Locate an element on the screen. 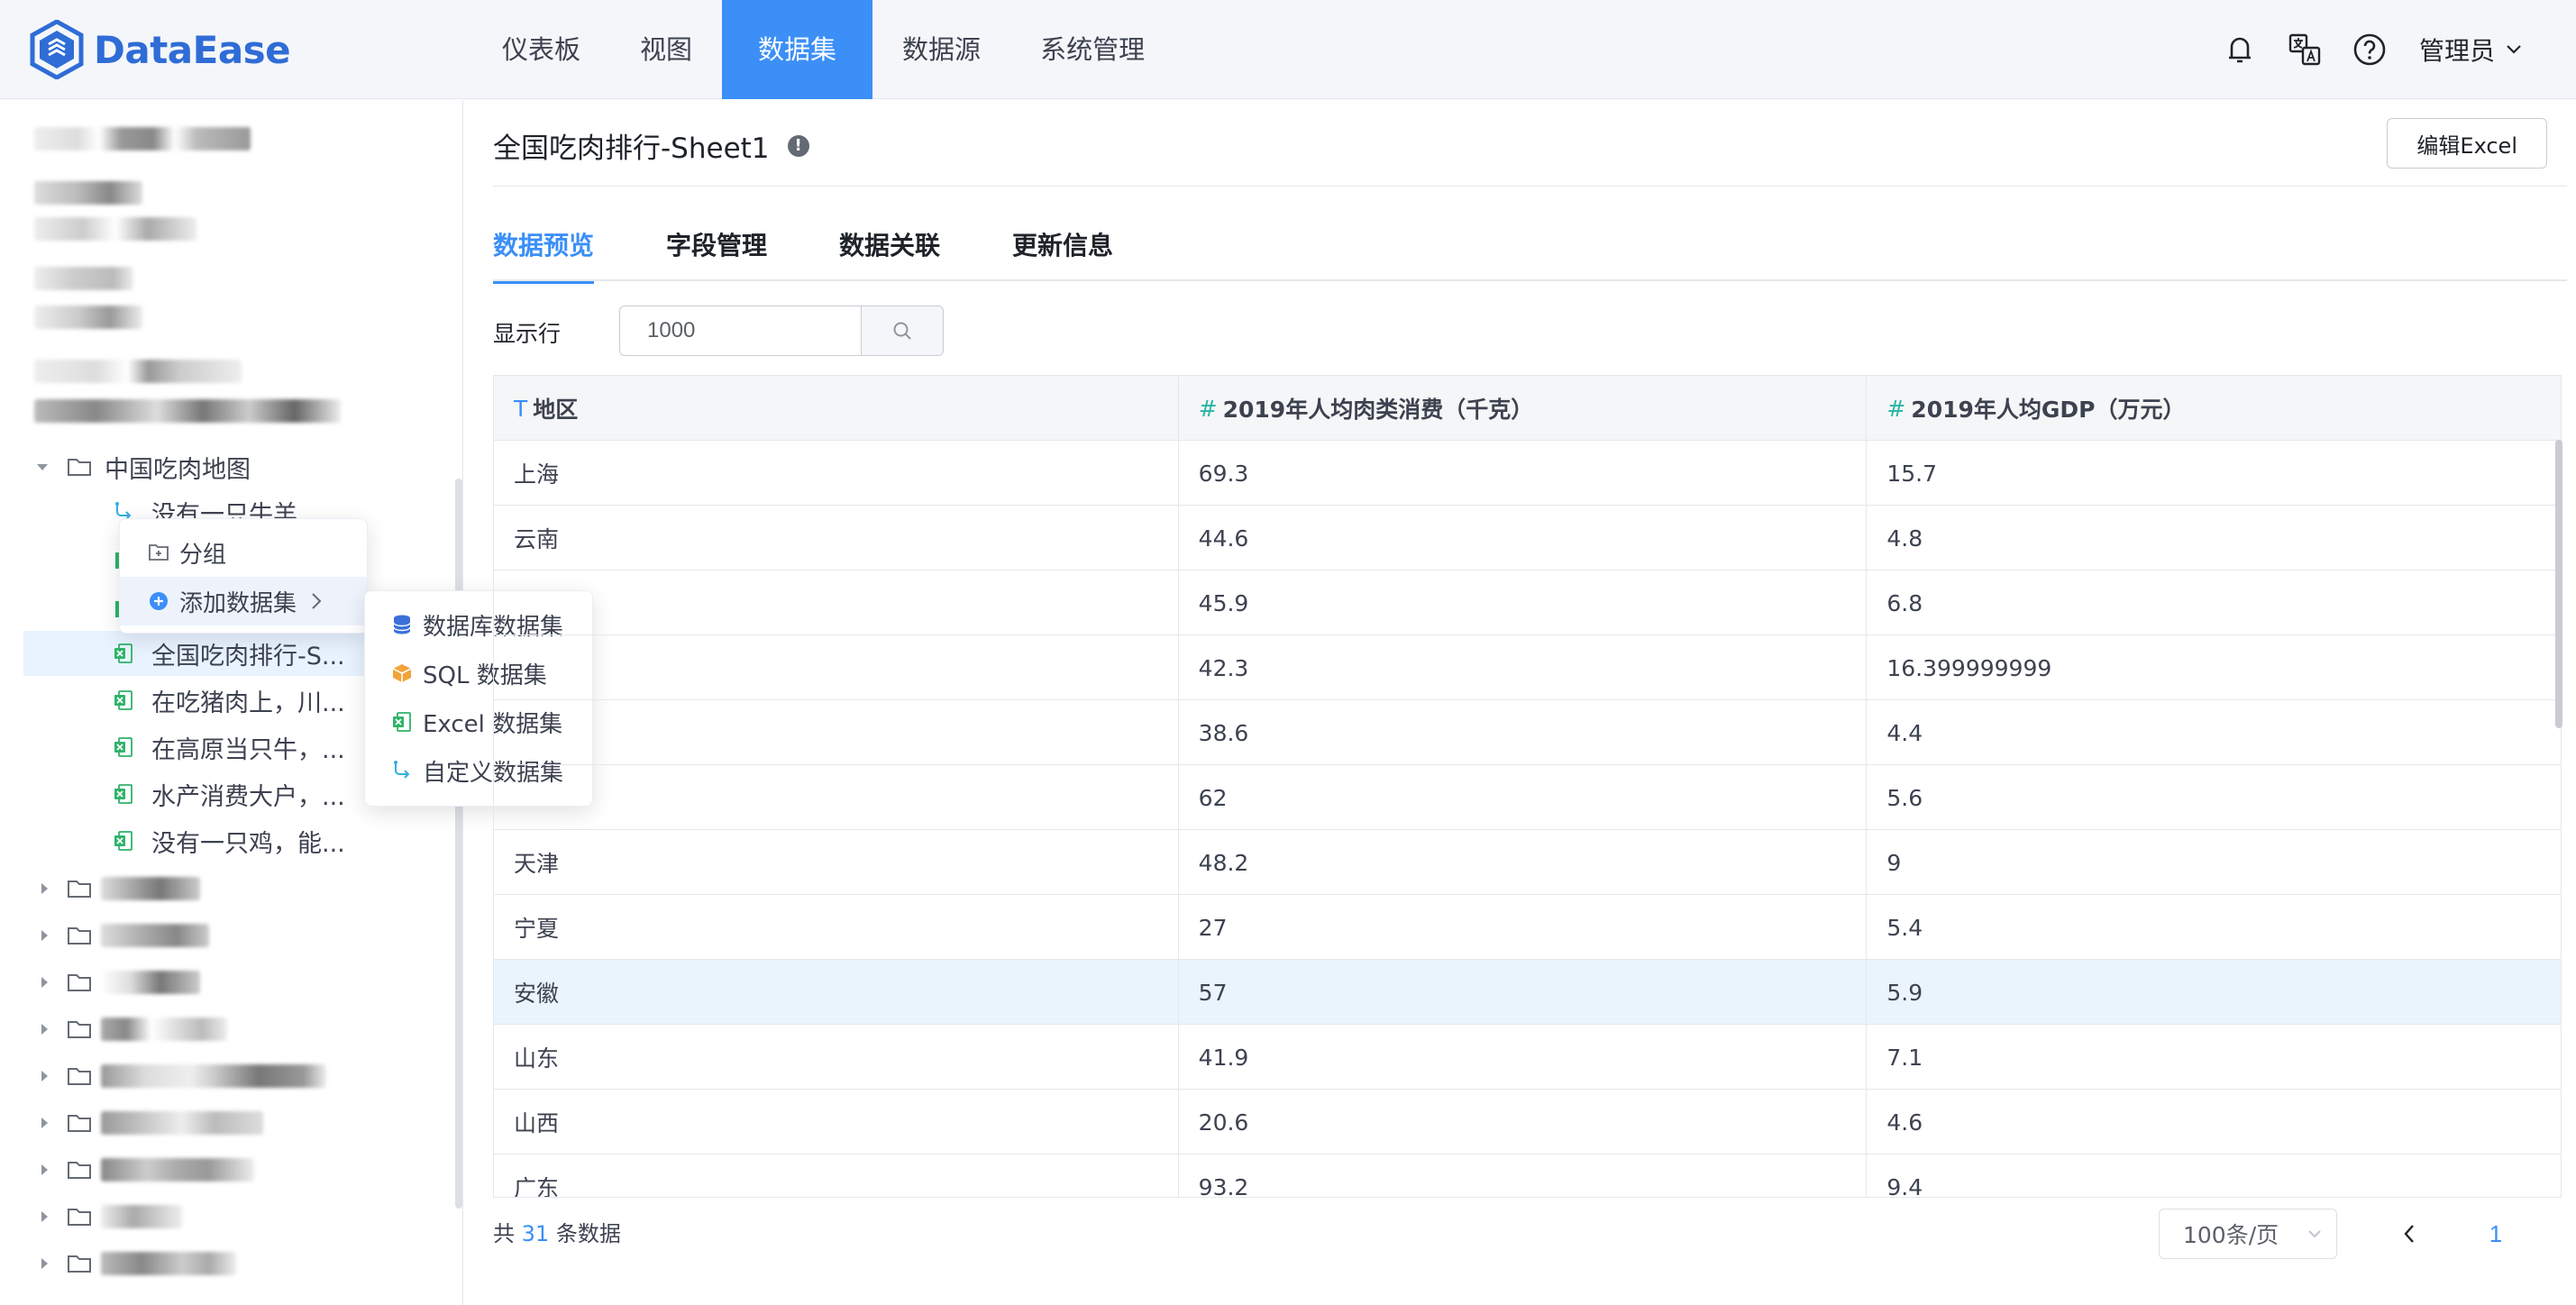  nav-datasource: 数据源 is located at coordinates (941, 49).